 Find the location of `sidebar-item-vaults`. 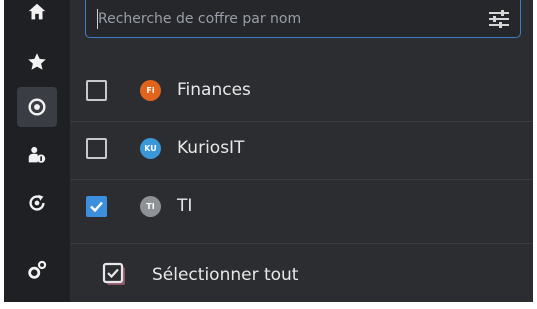

sidebar-item-vaults is located at coordinates (37, 107).